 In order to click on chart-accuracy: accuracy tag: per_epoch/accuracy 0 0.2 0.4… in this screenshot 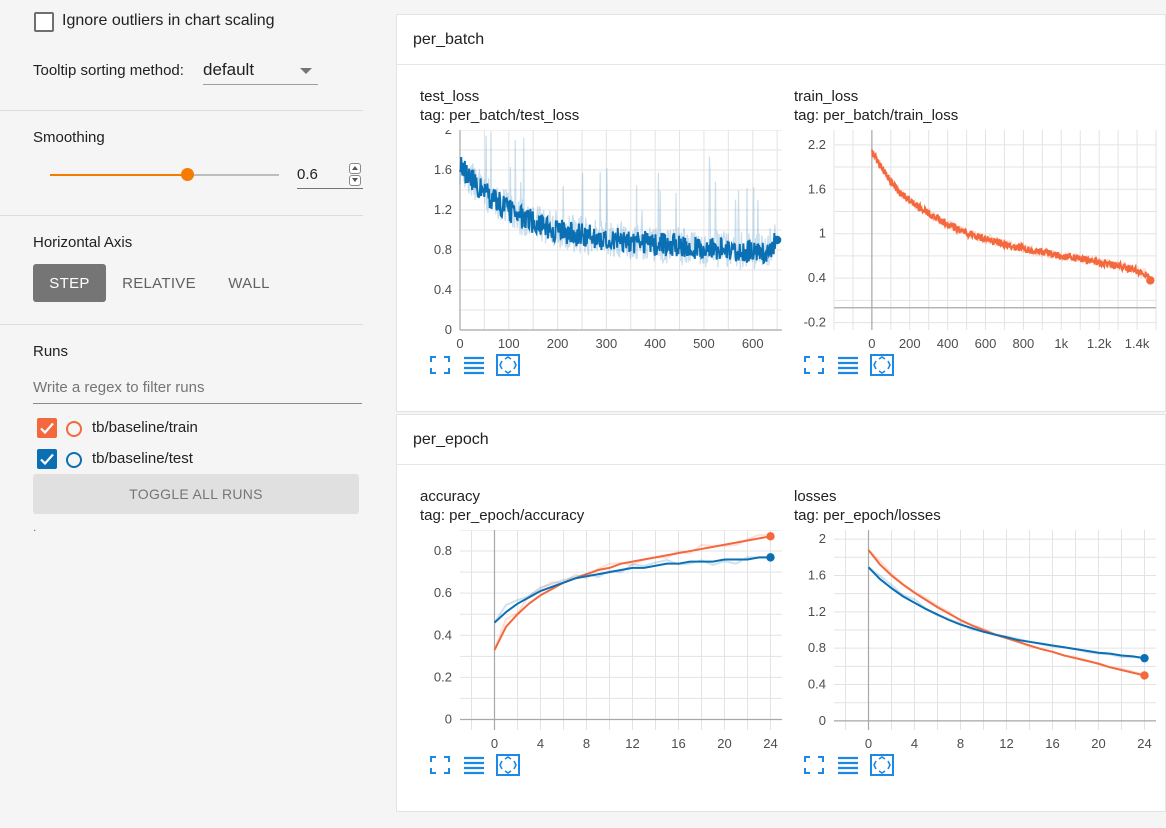, I will do `click(605, 638)`.